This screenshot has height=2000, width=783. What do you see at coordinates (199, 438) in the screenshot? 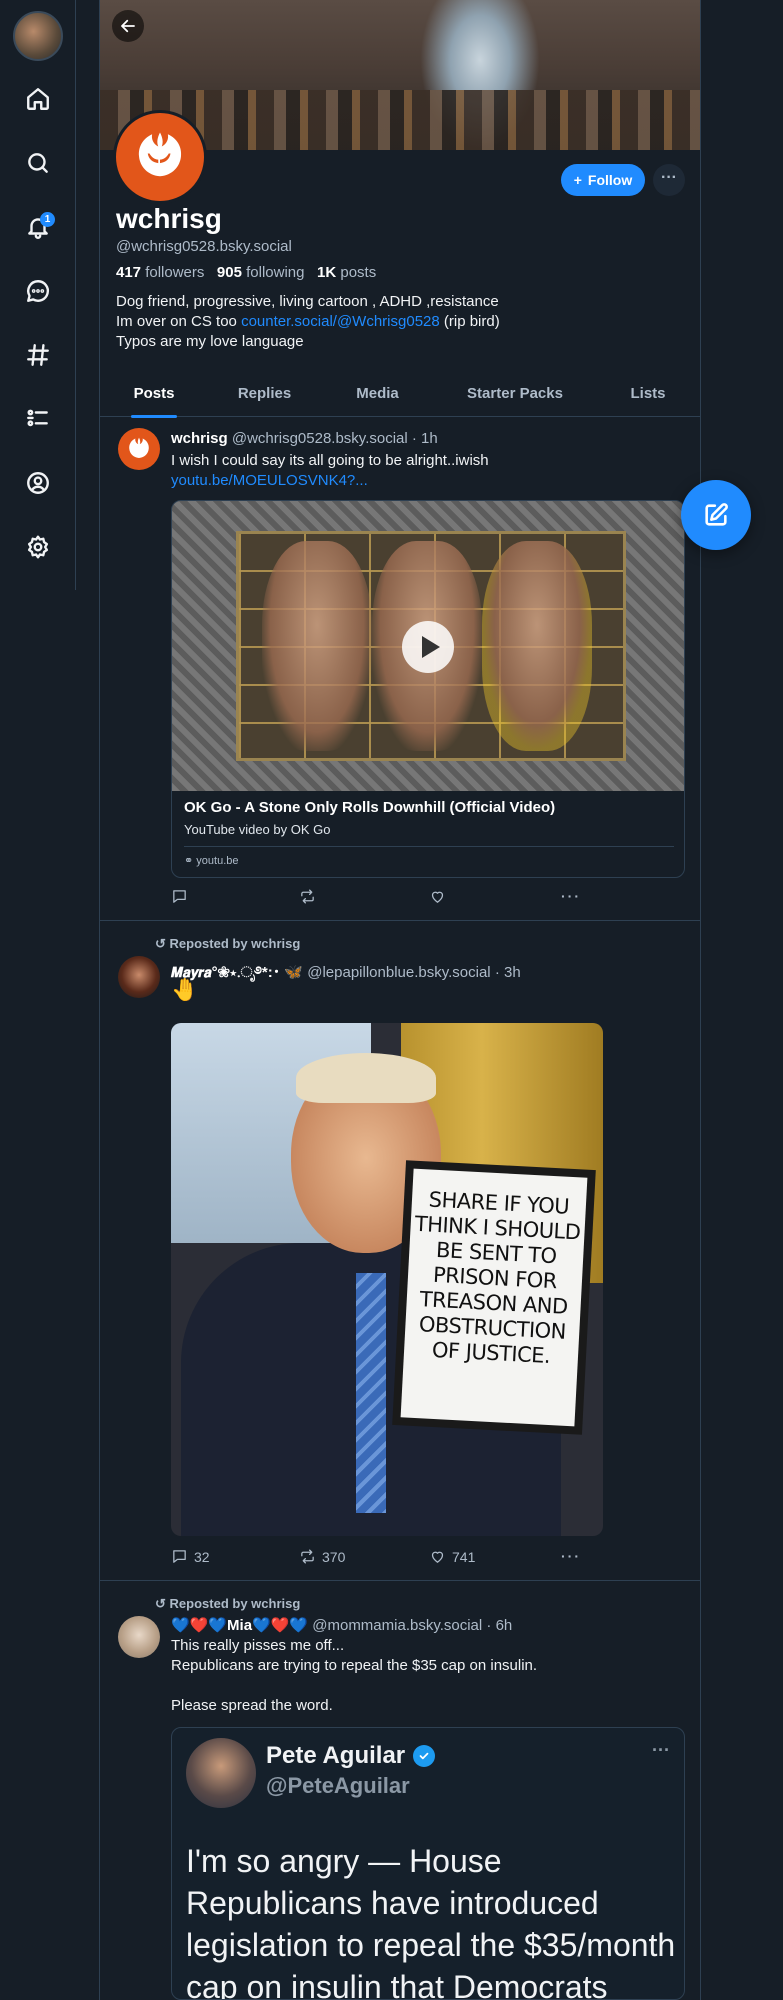
I see `author-name: wchrisg` at bounding box center [199, 438].